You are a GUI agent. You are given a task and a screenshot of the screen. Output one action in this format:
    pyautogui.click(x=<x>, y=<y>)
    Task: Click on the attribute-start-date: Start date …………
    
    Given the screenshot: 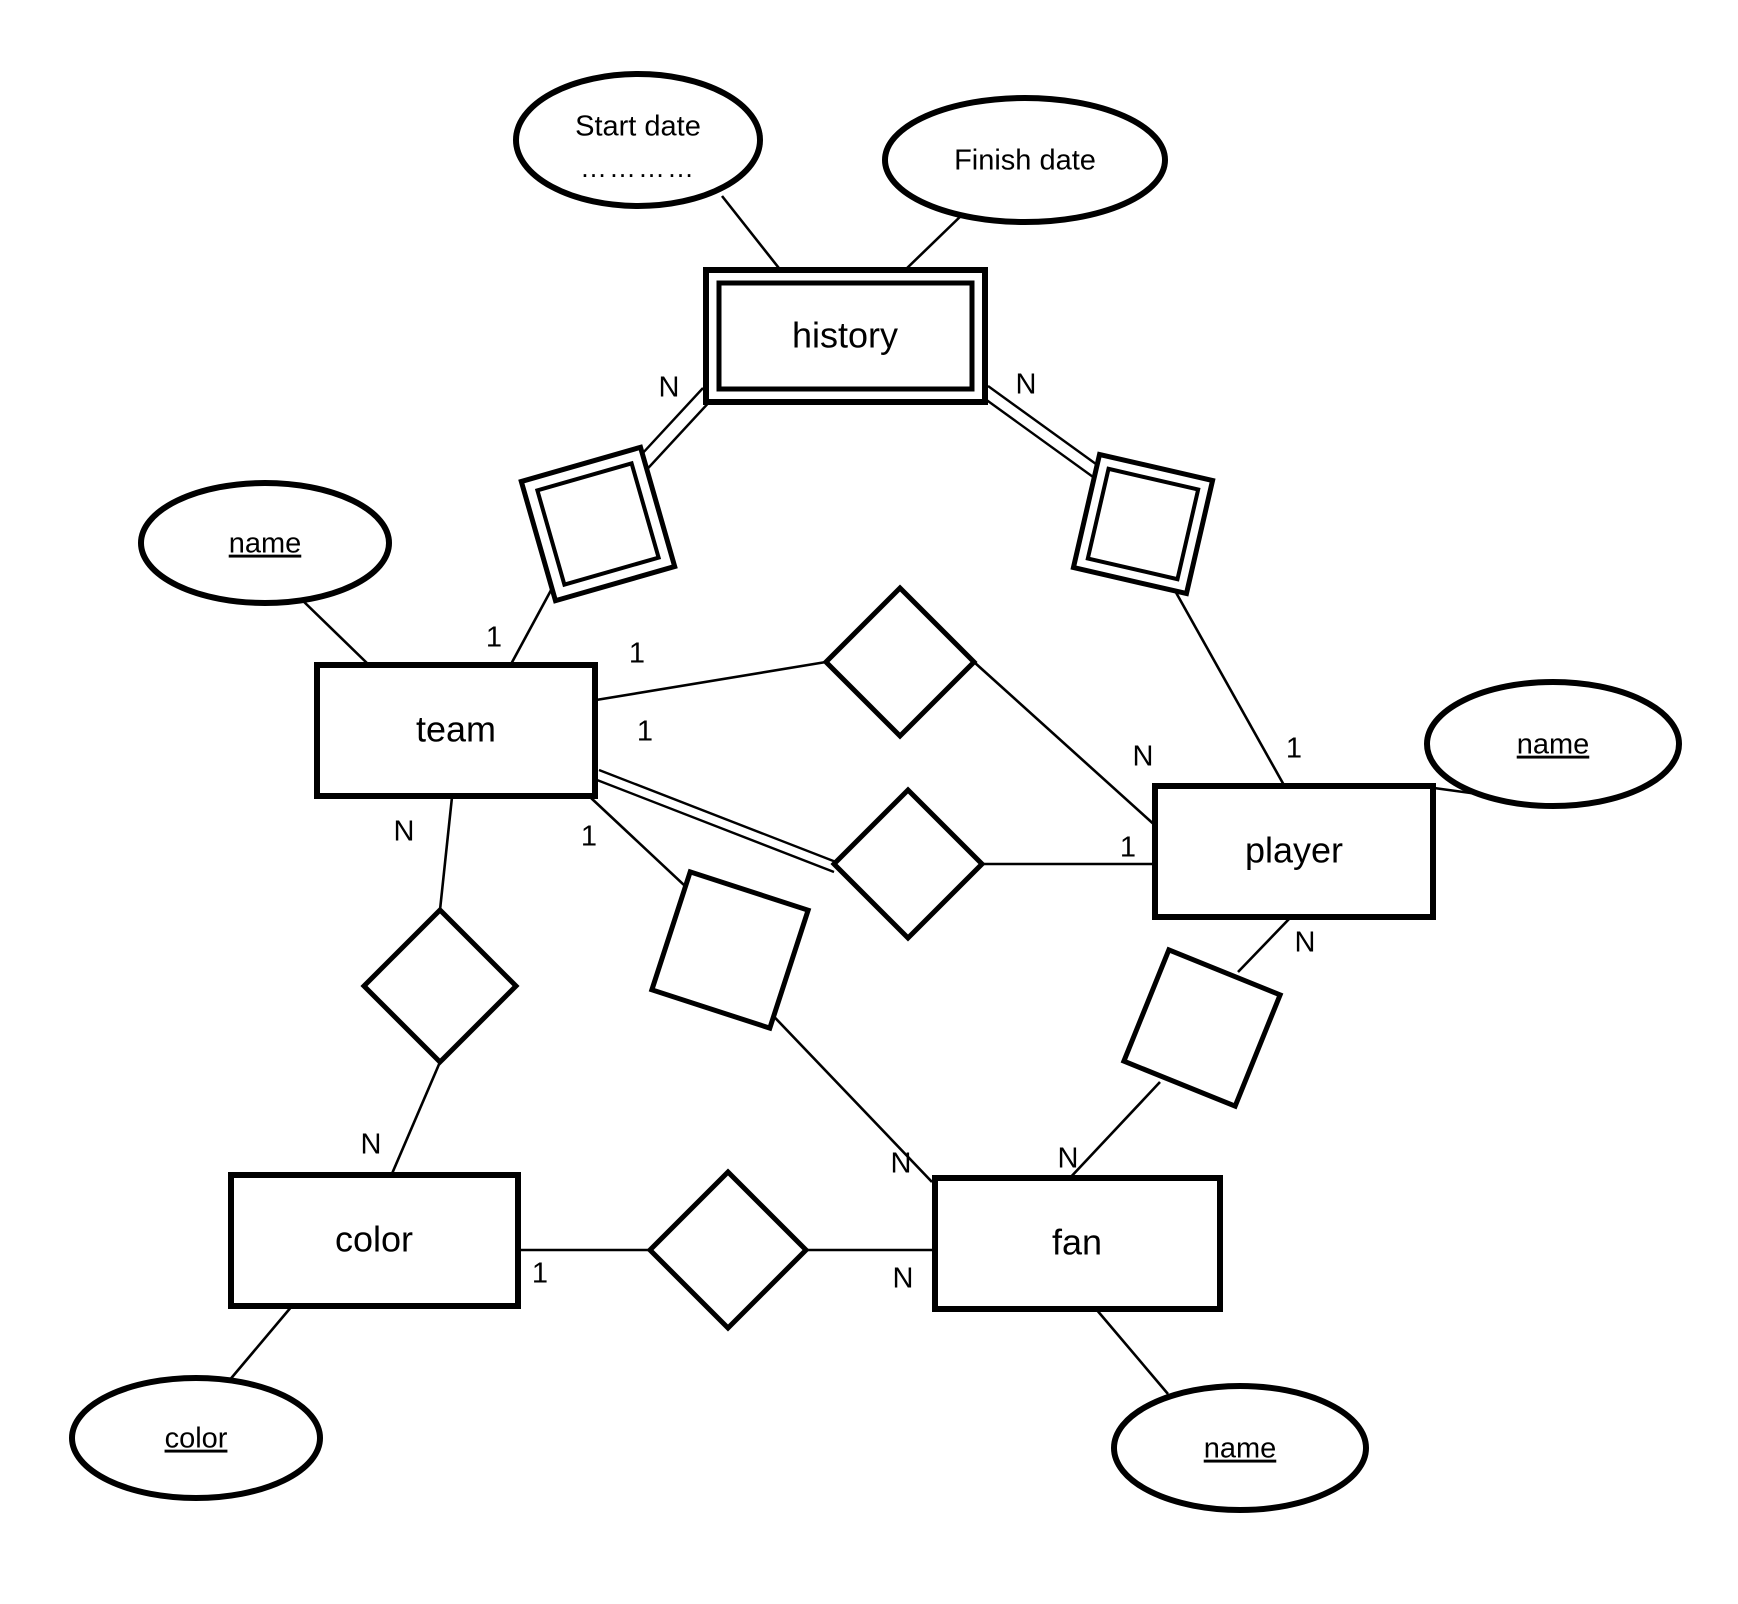 What is the action you would take?
    pyautogui.click(x=638, y=140)
    